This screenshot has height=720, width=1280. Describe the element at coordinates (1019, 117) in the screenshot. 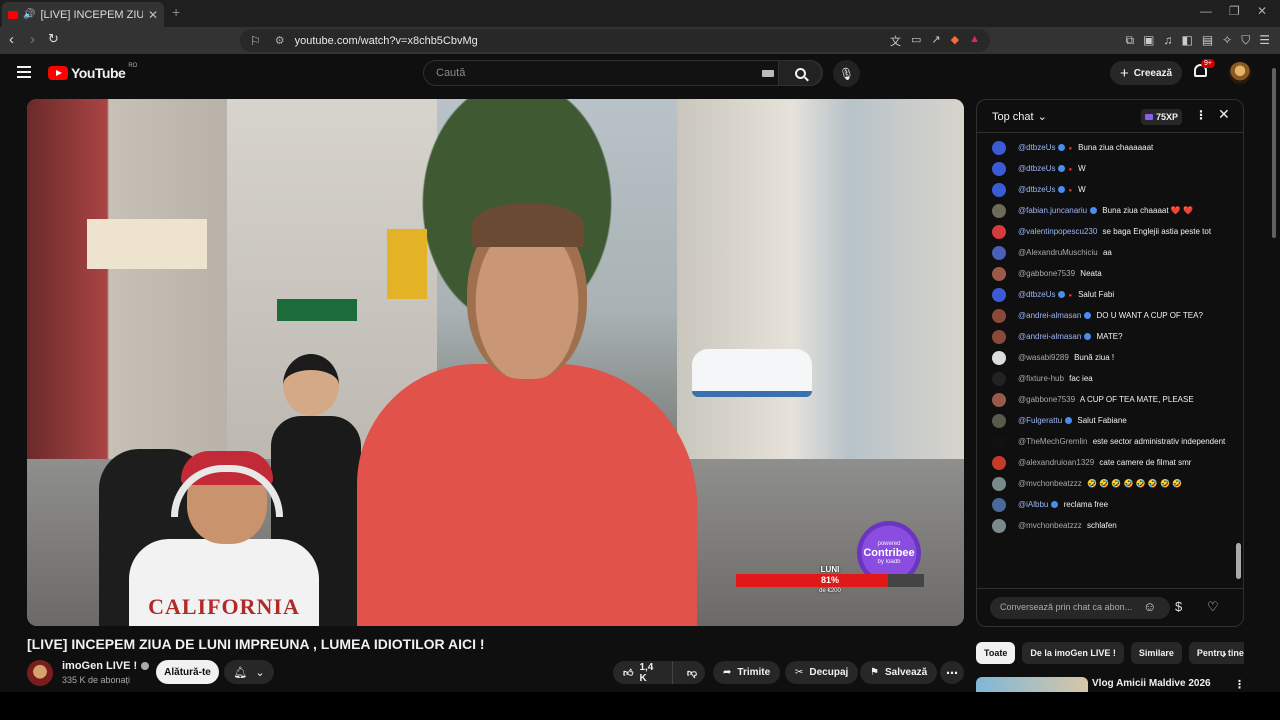

I see `chat-mode-selector: Top chat ⌄` at that location.